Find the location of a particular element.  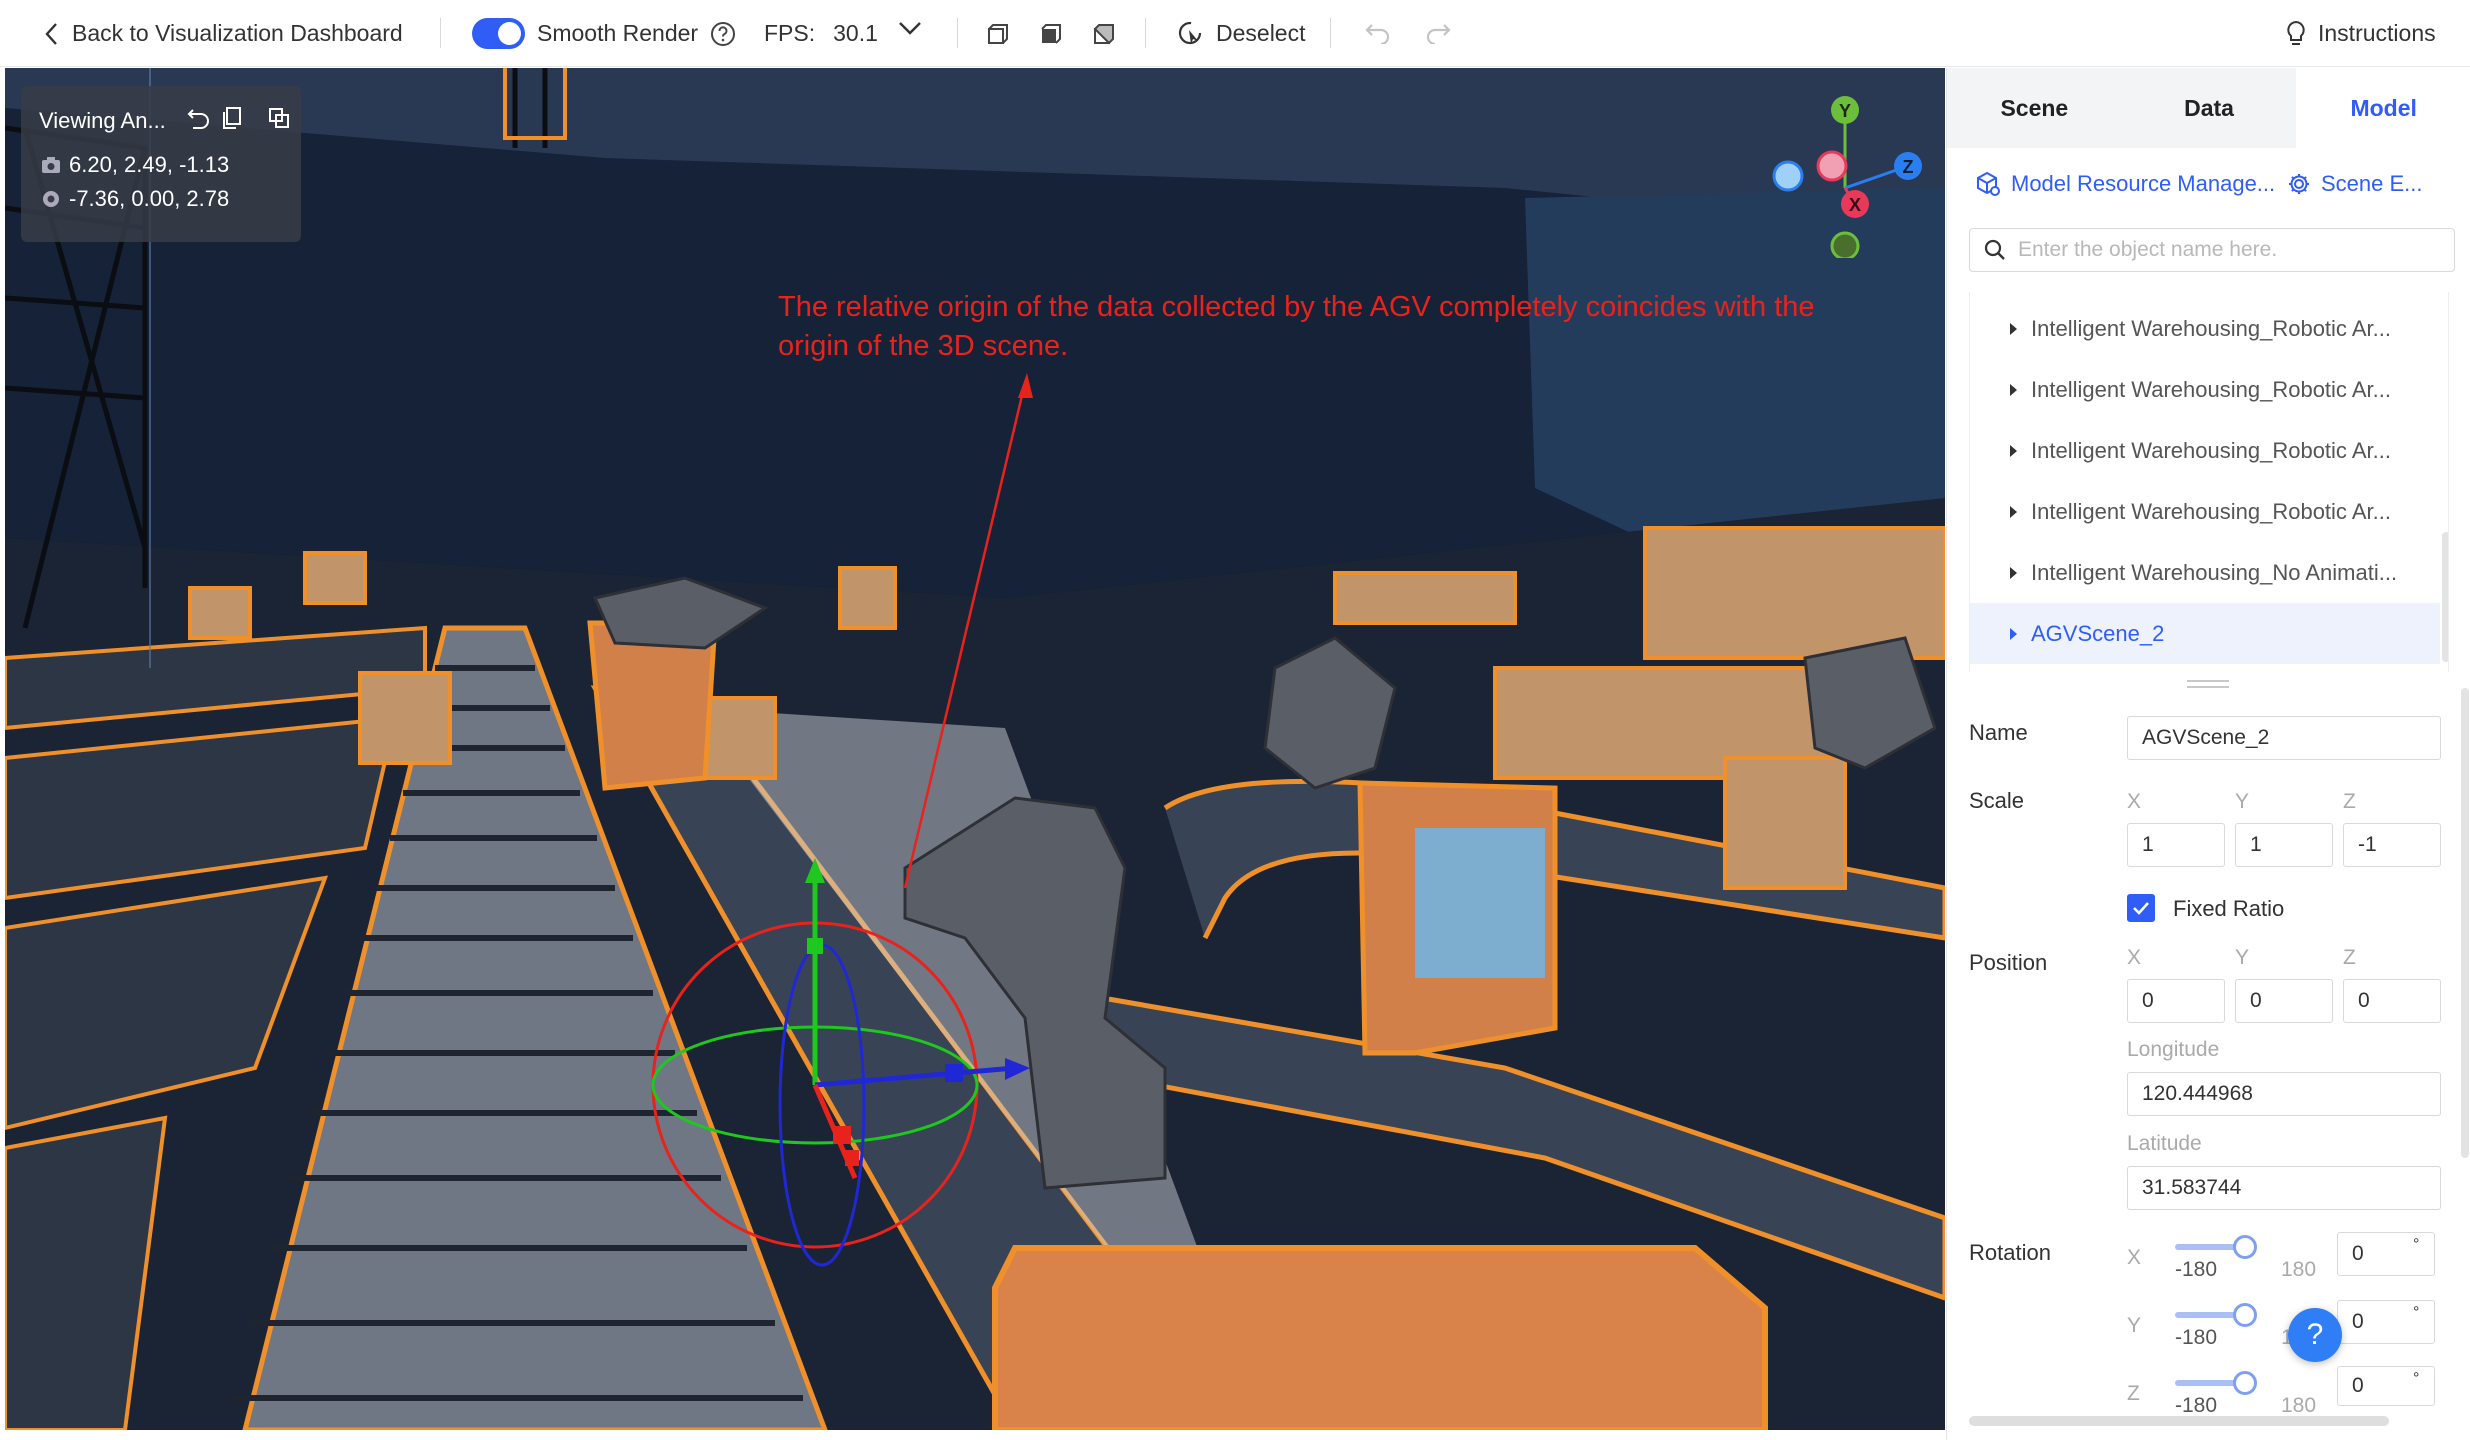

rotation-x-value: 0 is located at coordinates (2358, 1253).